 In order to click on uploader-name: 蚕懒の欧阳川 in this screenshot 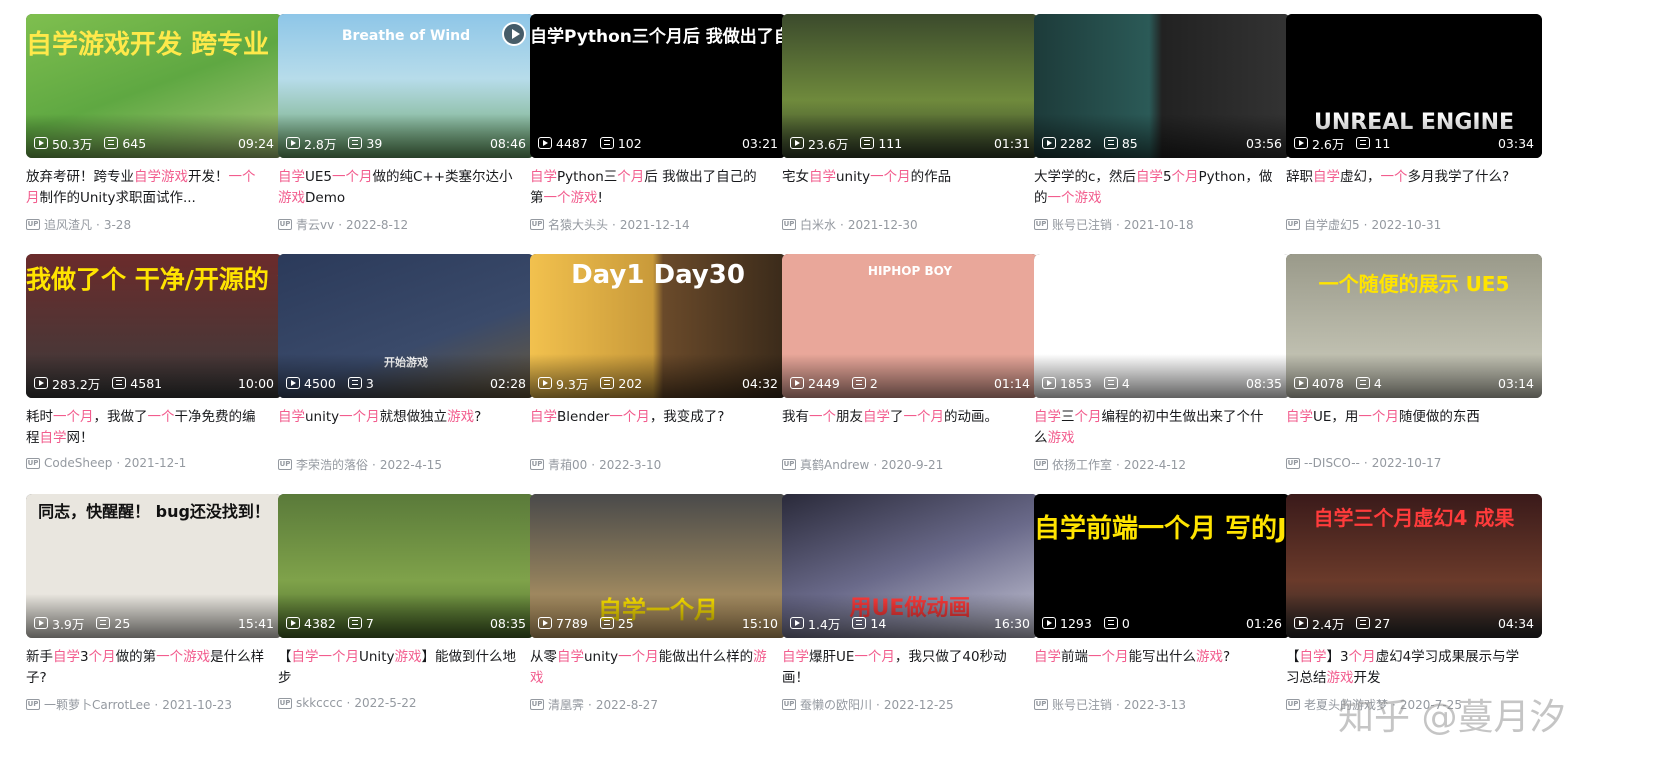, I will do `click(836, 704)`.